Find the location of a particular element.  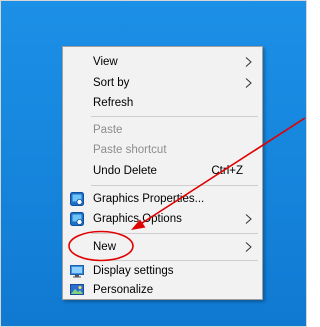

arrow-head is located at coordinates (138, 224).